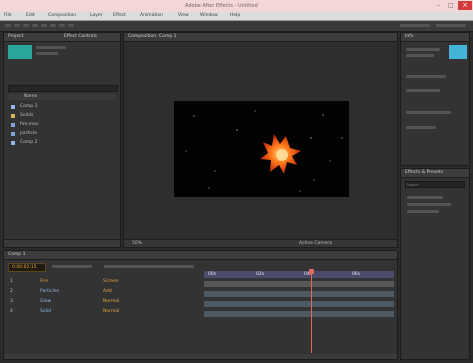 This screenshot has height=363, width=473. What do you see at coordinates (311, 271) in the screenshot?
I see `playhead-handle` at bounding box center [311, 271].